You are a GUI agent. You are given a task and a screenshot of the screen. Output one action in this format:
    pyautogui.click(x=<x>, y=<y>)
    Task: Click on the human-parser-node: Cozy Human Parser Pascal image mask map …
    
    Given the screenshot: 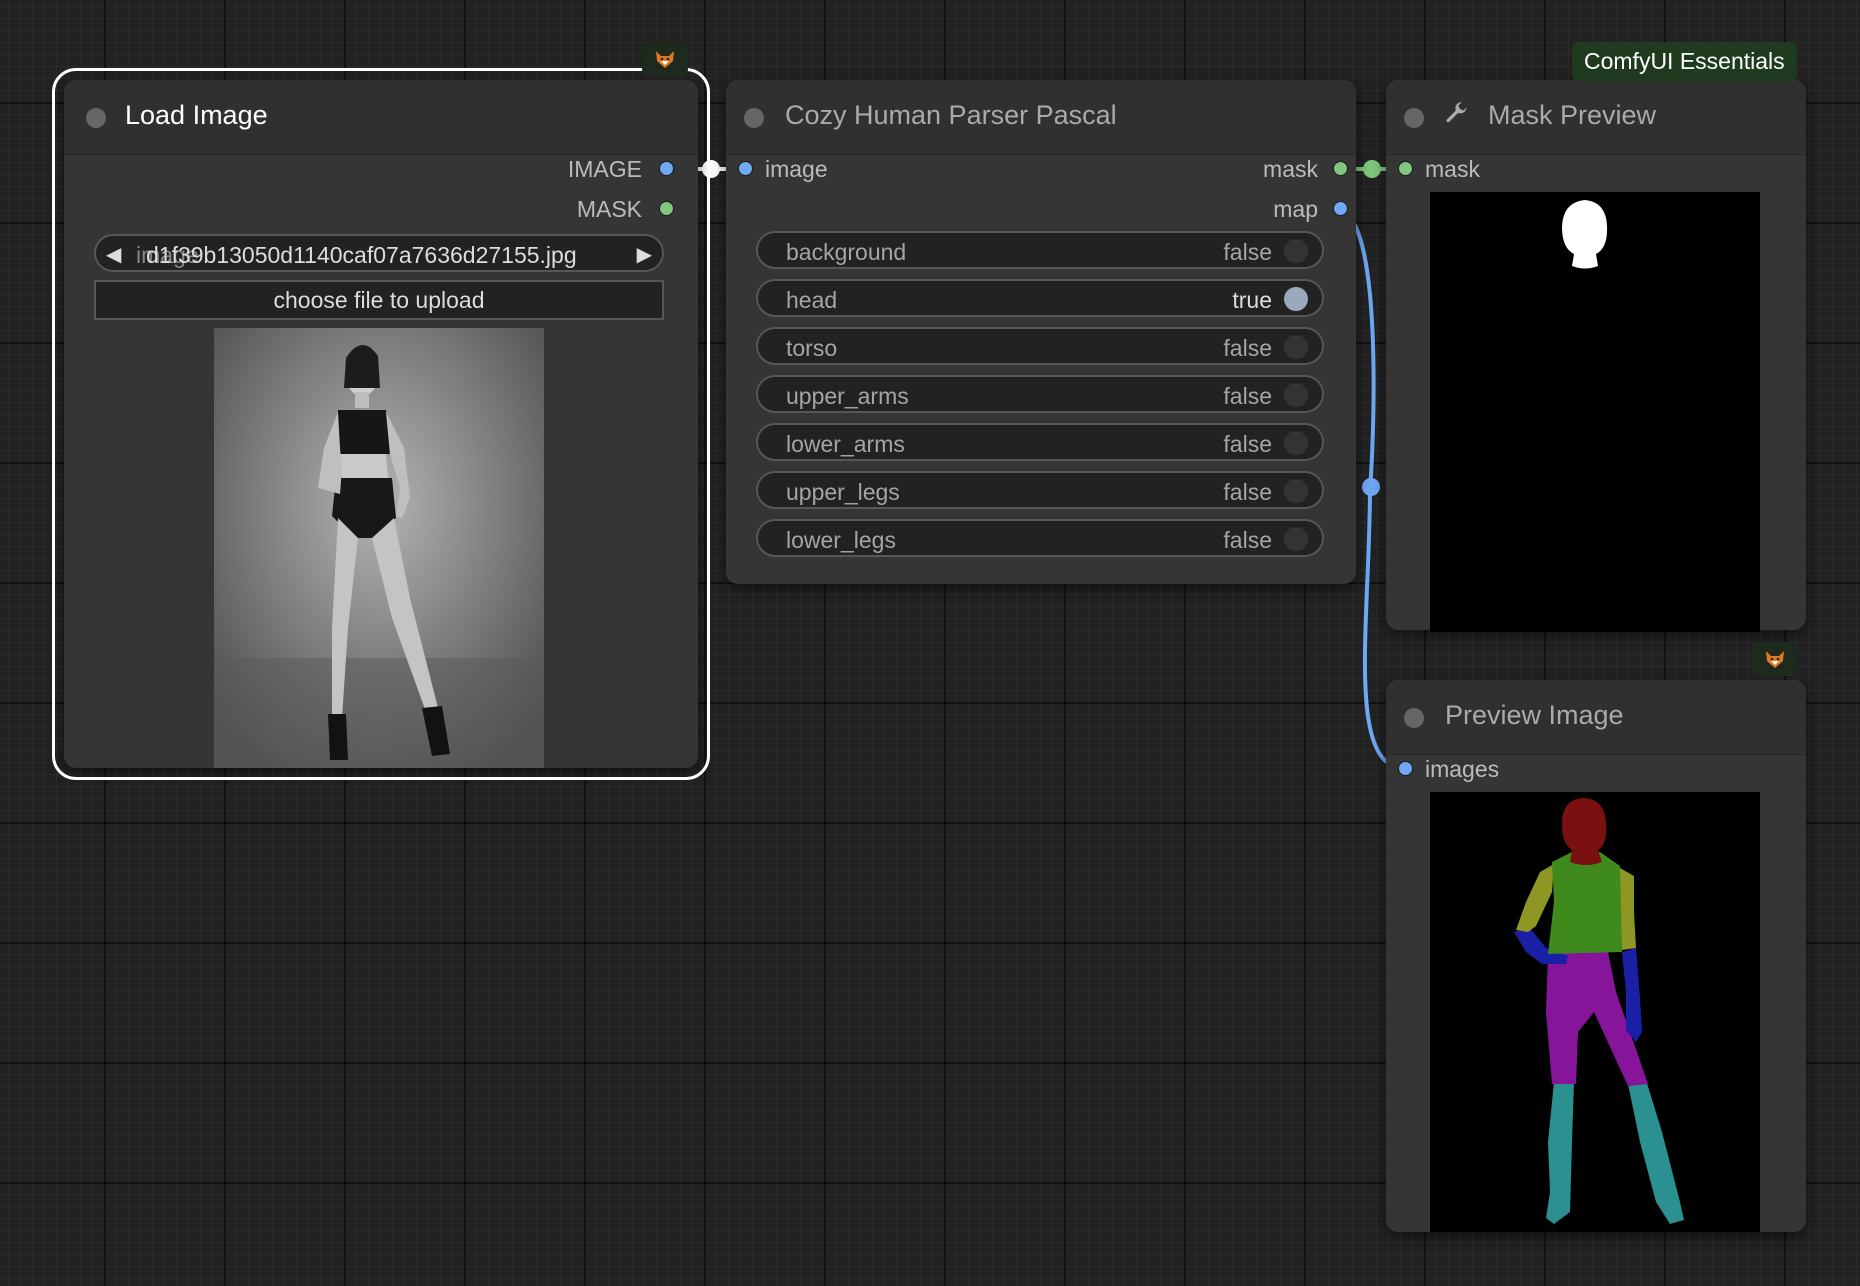 What is the action you would take?
    pyautogui.click(x=1041, y=332)
    